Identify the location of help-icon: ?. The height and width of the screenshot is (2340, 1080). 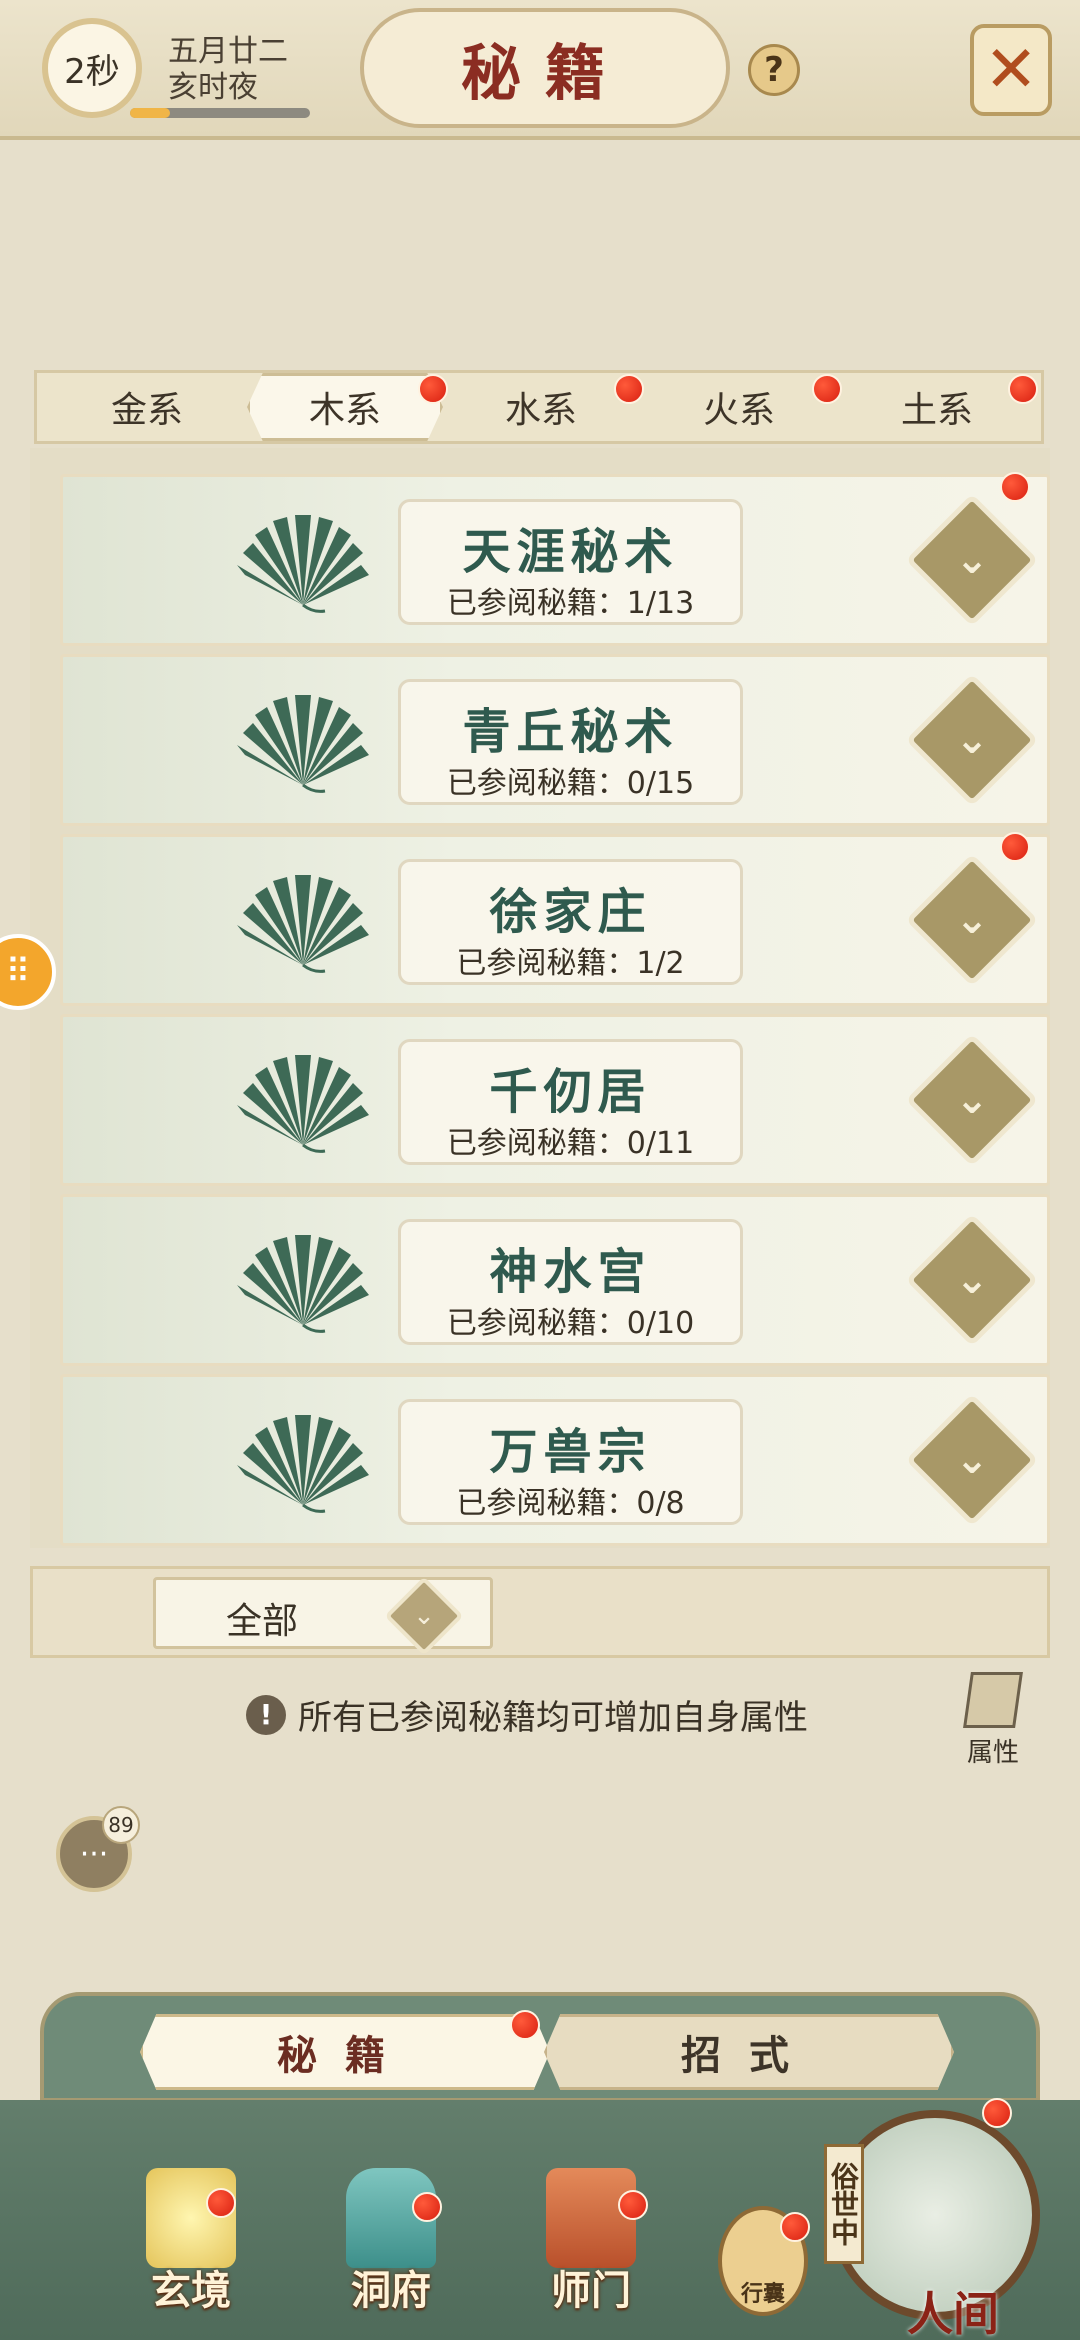
(774, 70).